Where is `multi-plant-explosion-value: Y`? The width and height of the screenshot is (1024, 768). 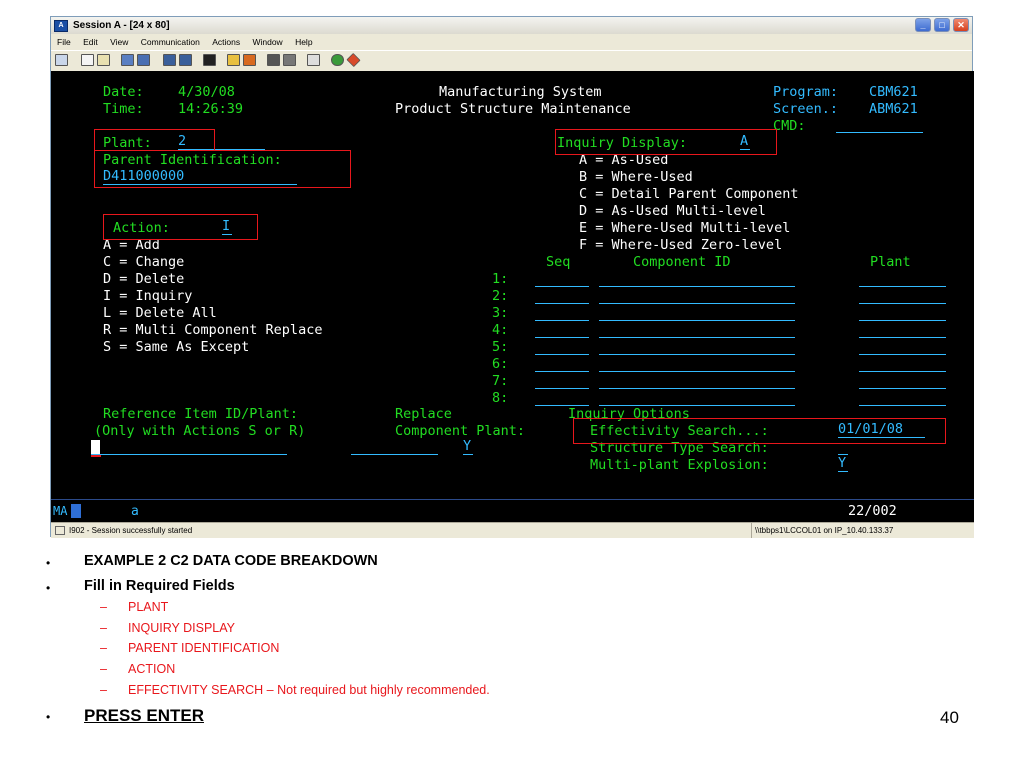 multi-plant-explosion-value: Y is located at coordinates (842, 463).